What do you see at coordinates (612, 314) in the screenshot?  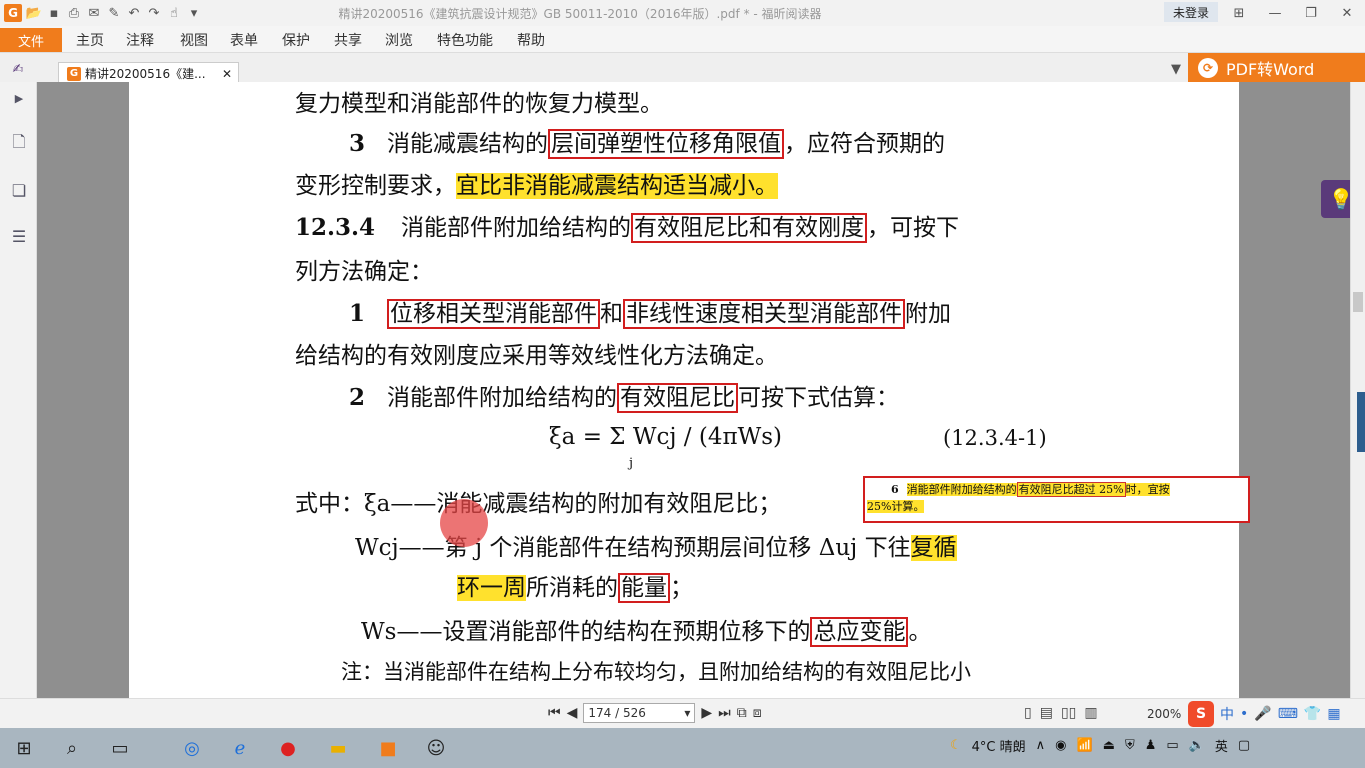 I see `text-span: 和` at bounding box center [612, 314].